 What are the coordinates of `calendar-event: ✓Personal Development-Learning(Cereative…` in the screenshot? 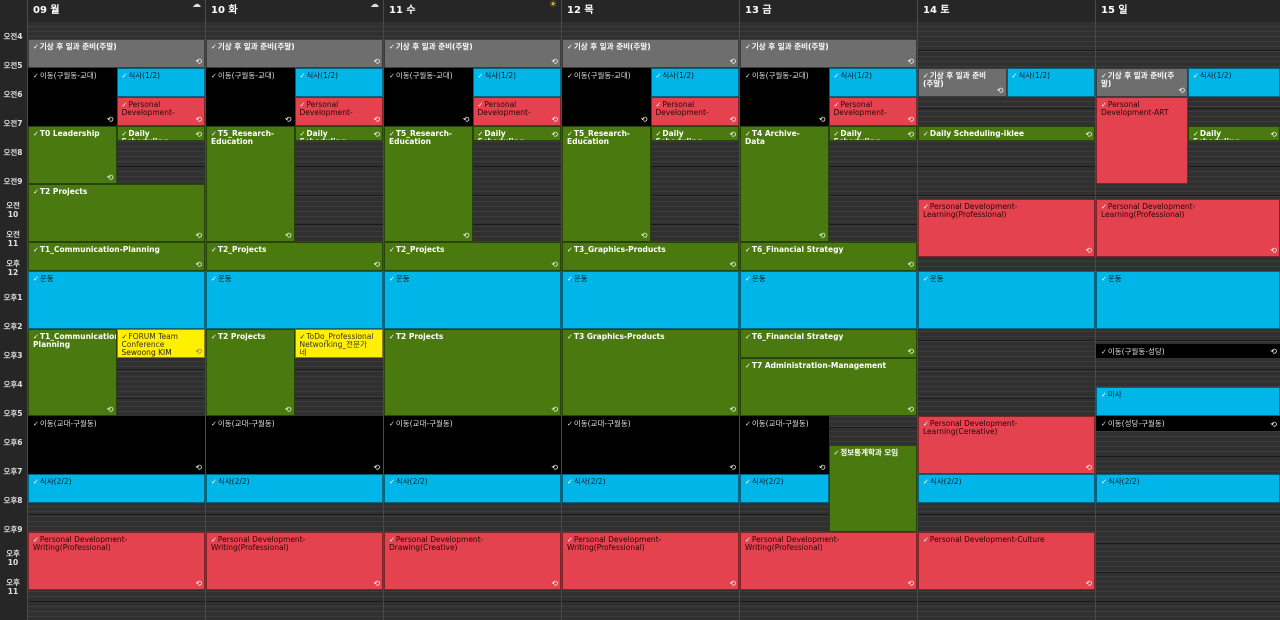 It's located at (1006, 445).